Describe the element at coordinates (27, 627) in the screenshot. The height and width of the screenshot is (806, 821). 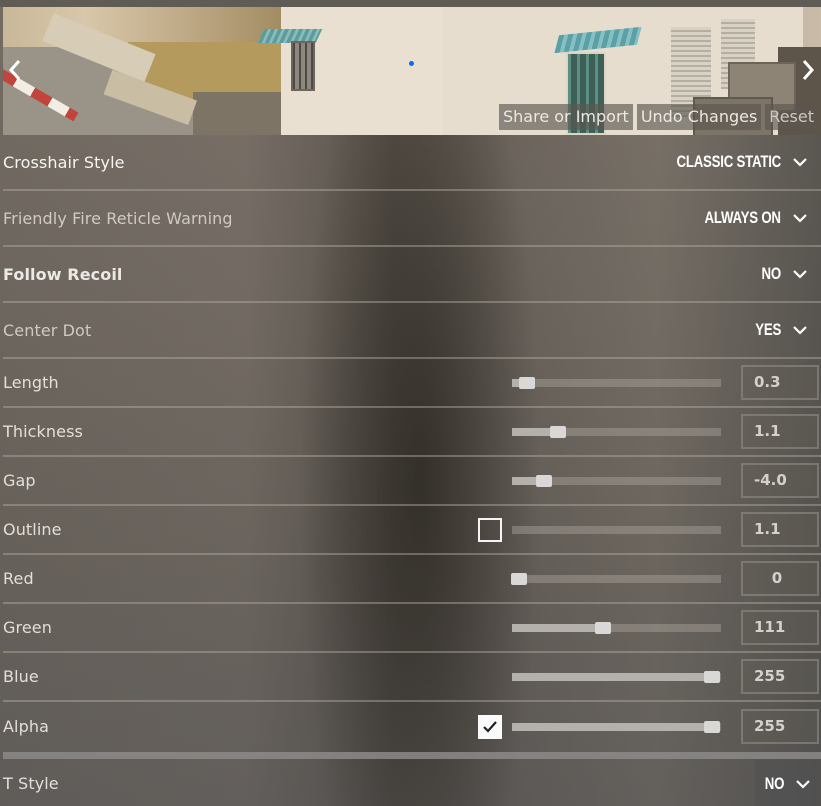
I see `setting-label: Green` at that location.